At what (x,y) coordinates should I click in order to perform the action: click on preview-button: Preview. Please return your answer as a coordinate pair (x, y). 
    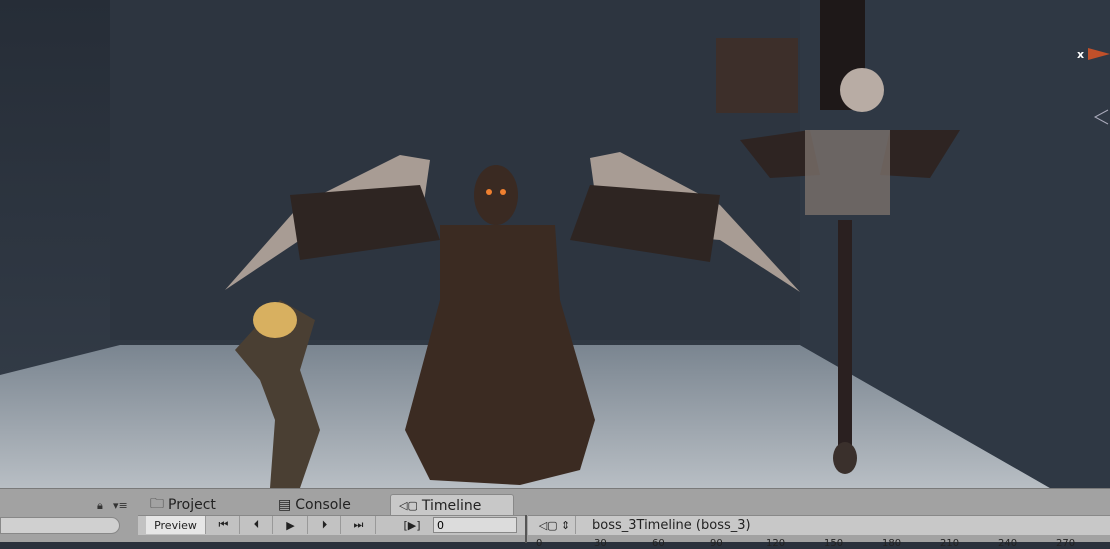
    Looking at the image, I should click on (176, 525).